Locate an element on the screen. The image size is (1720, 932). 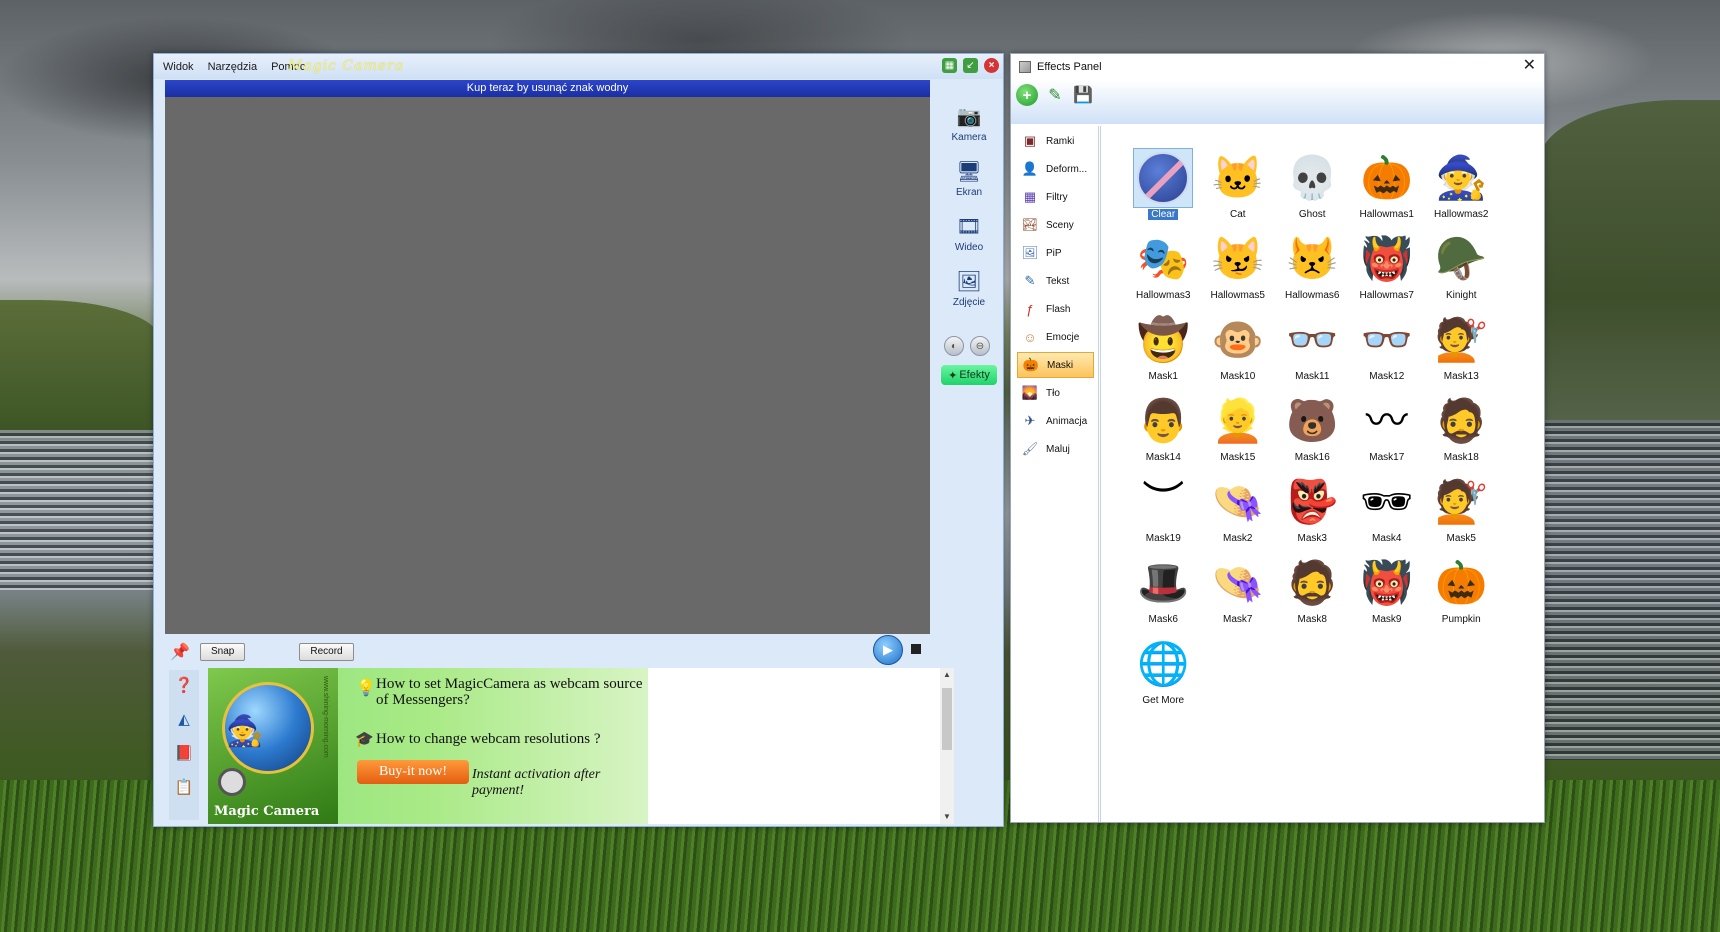
menu-narzedzia: Narzędzia is located at coordinates (233, 67).